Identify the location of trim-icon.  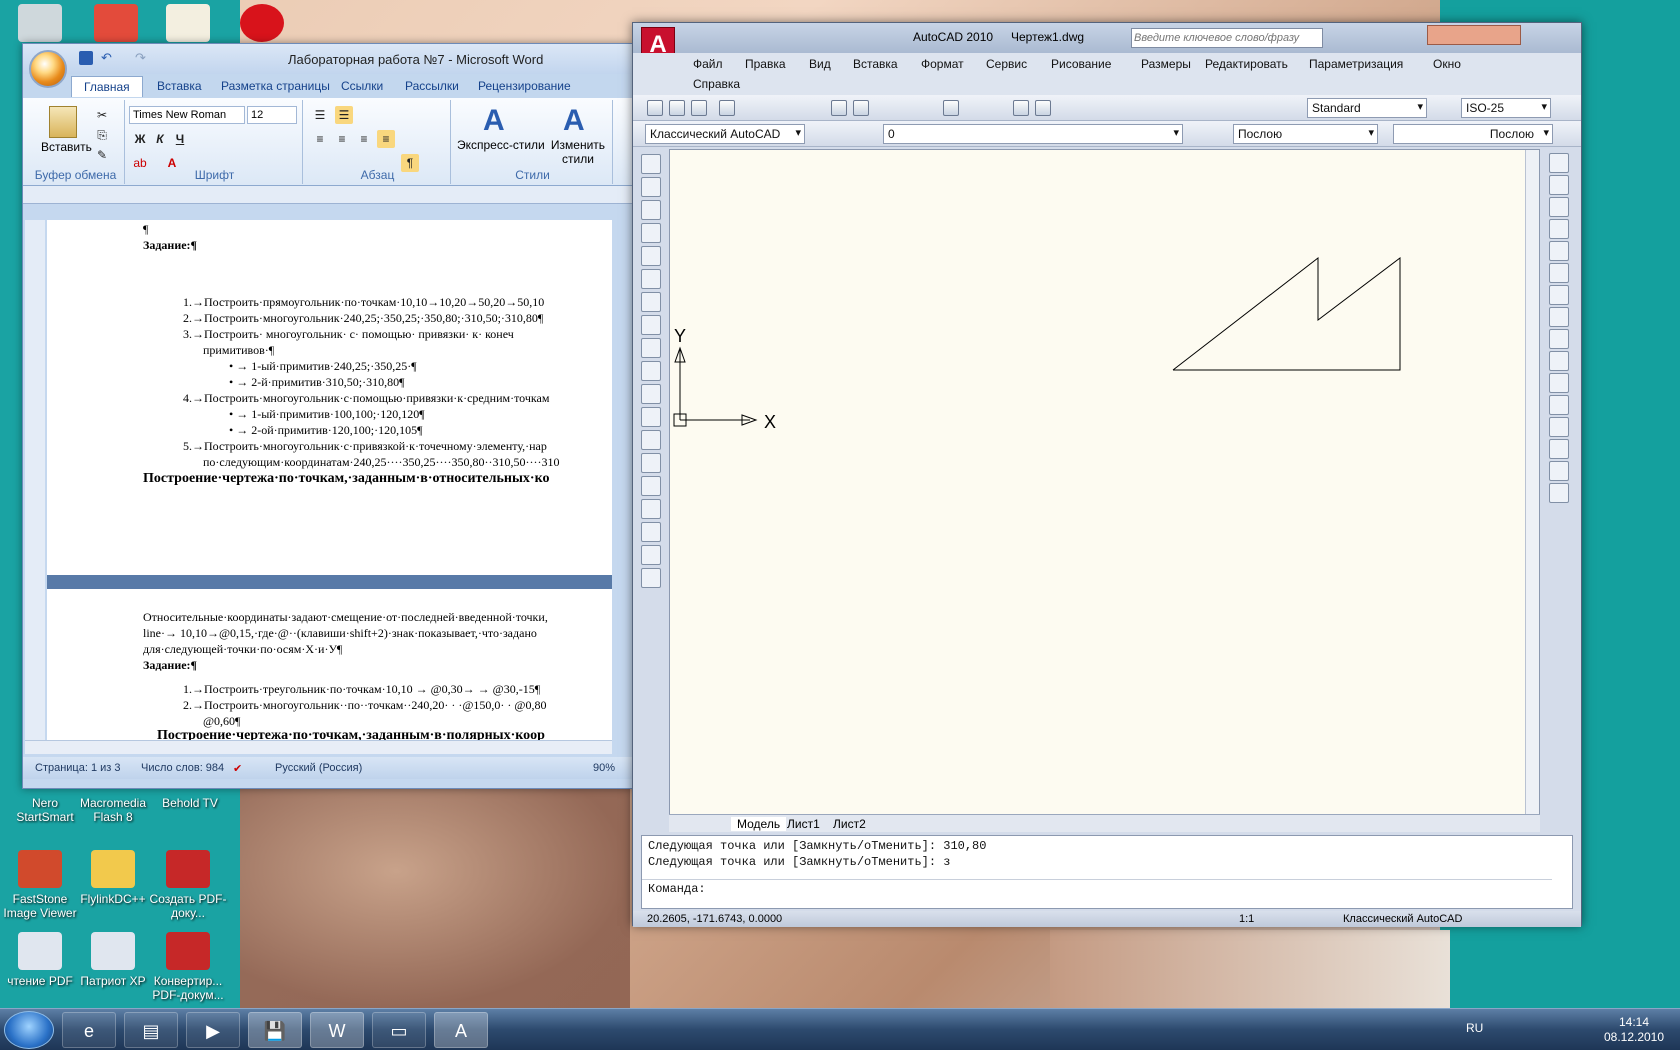
(1559, 361).